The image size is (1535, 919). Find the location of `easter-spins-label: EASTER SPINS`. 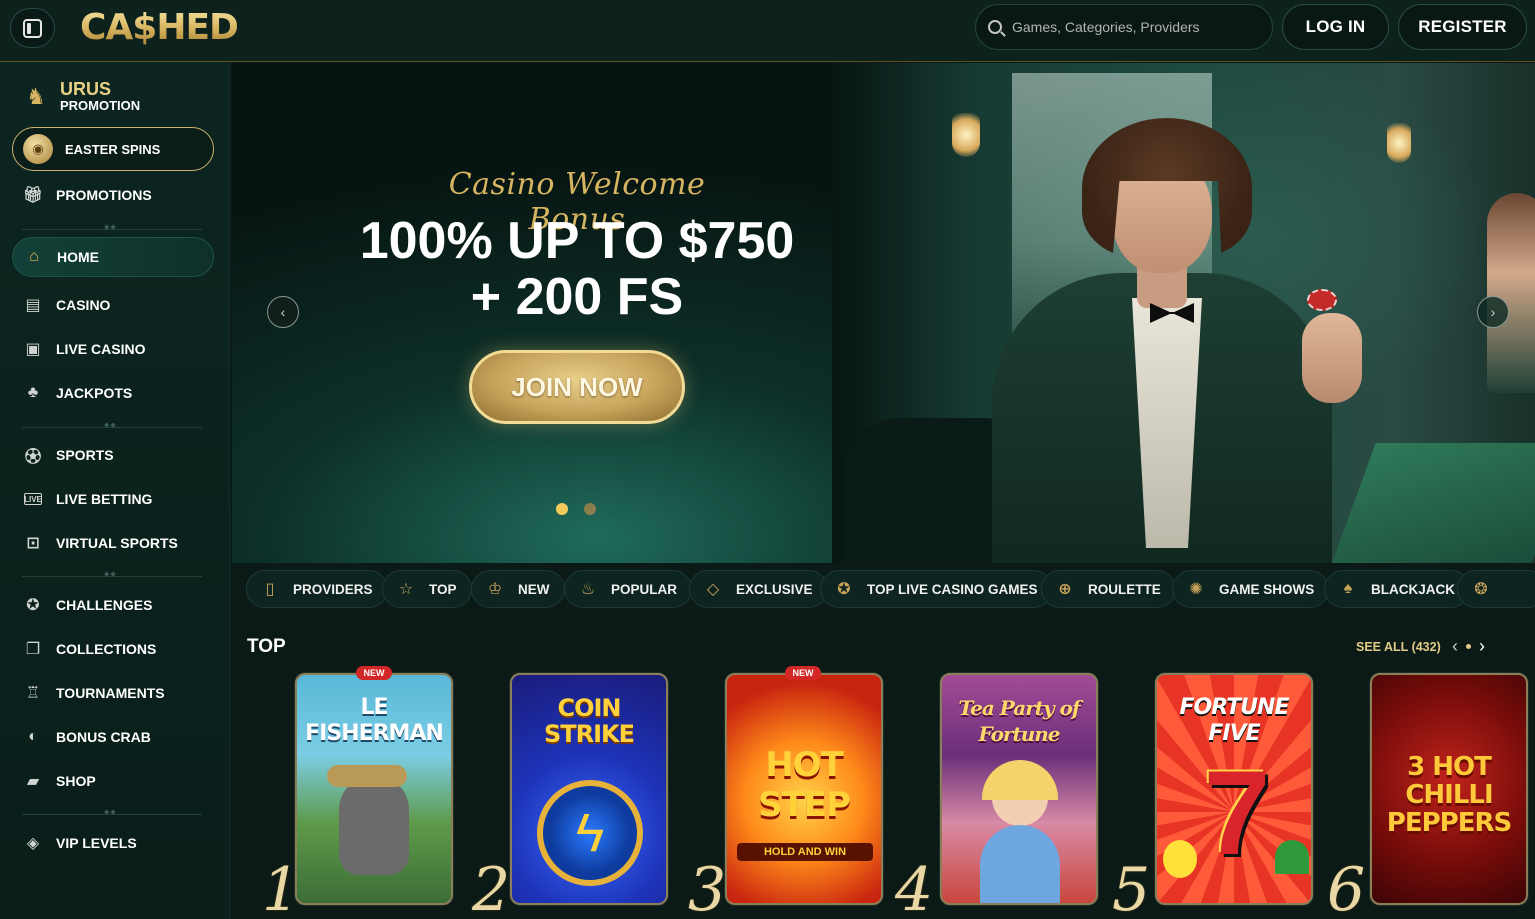

easter-spins-label: EASTER SPINS is located at coordinates (113, 149).